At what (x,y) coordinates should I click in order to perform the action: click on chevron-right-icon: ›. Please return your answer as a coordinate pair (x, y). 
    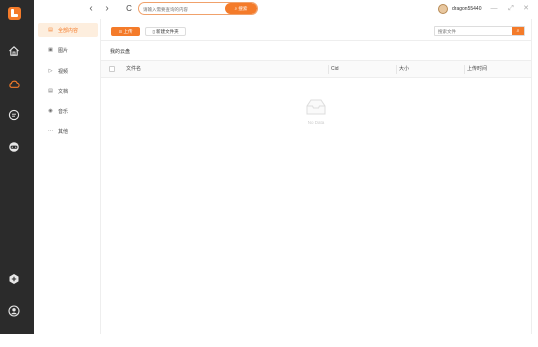
    Looking at the image, I should click on (107, 8).